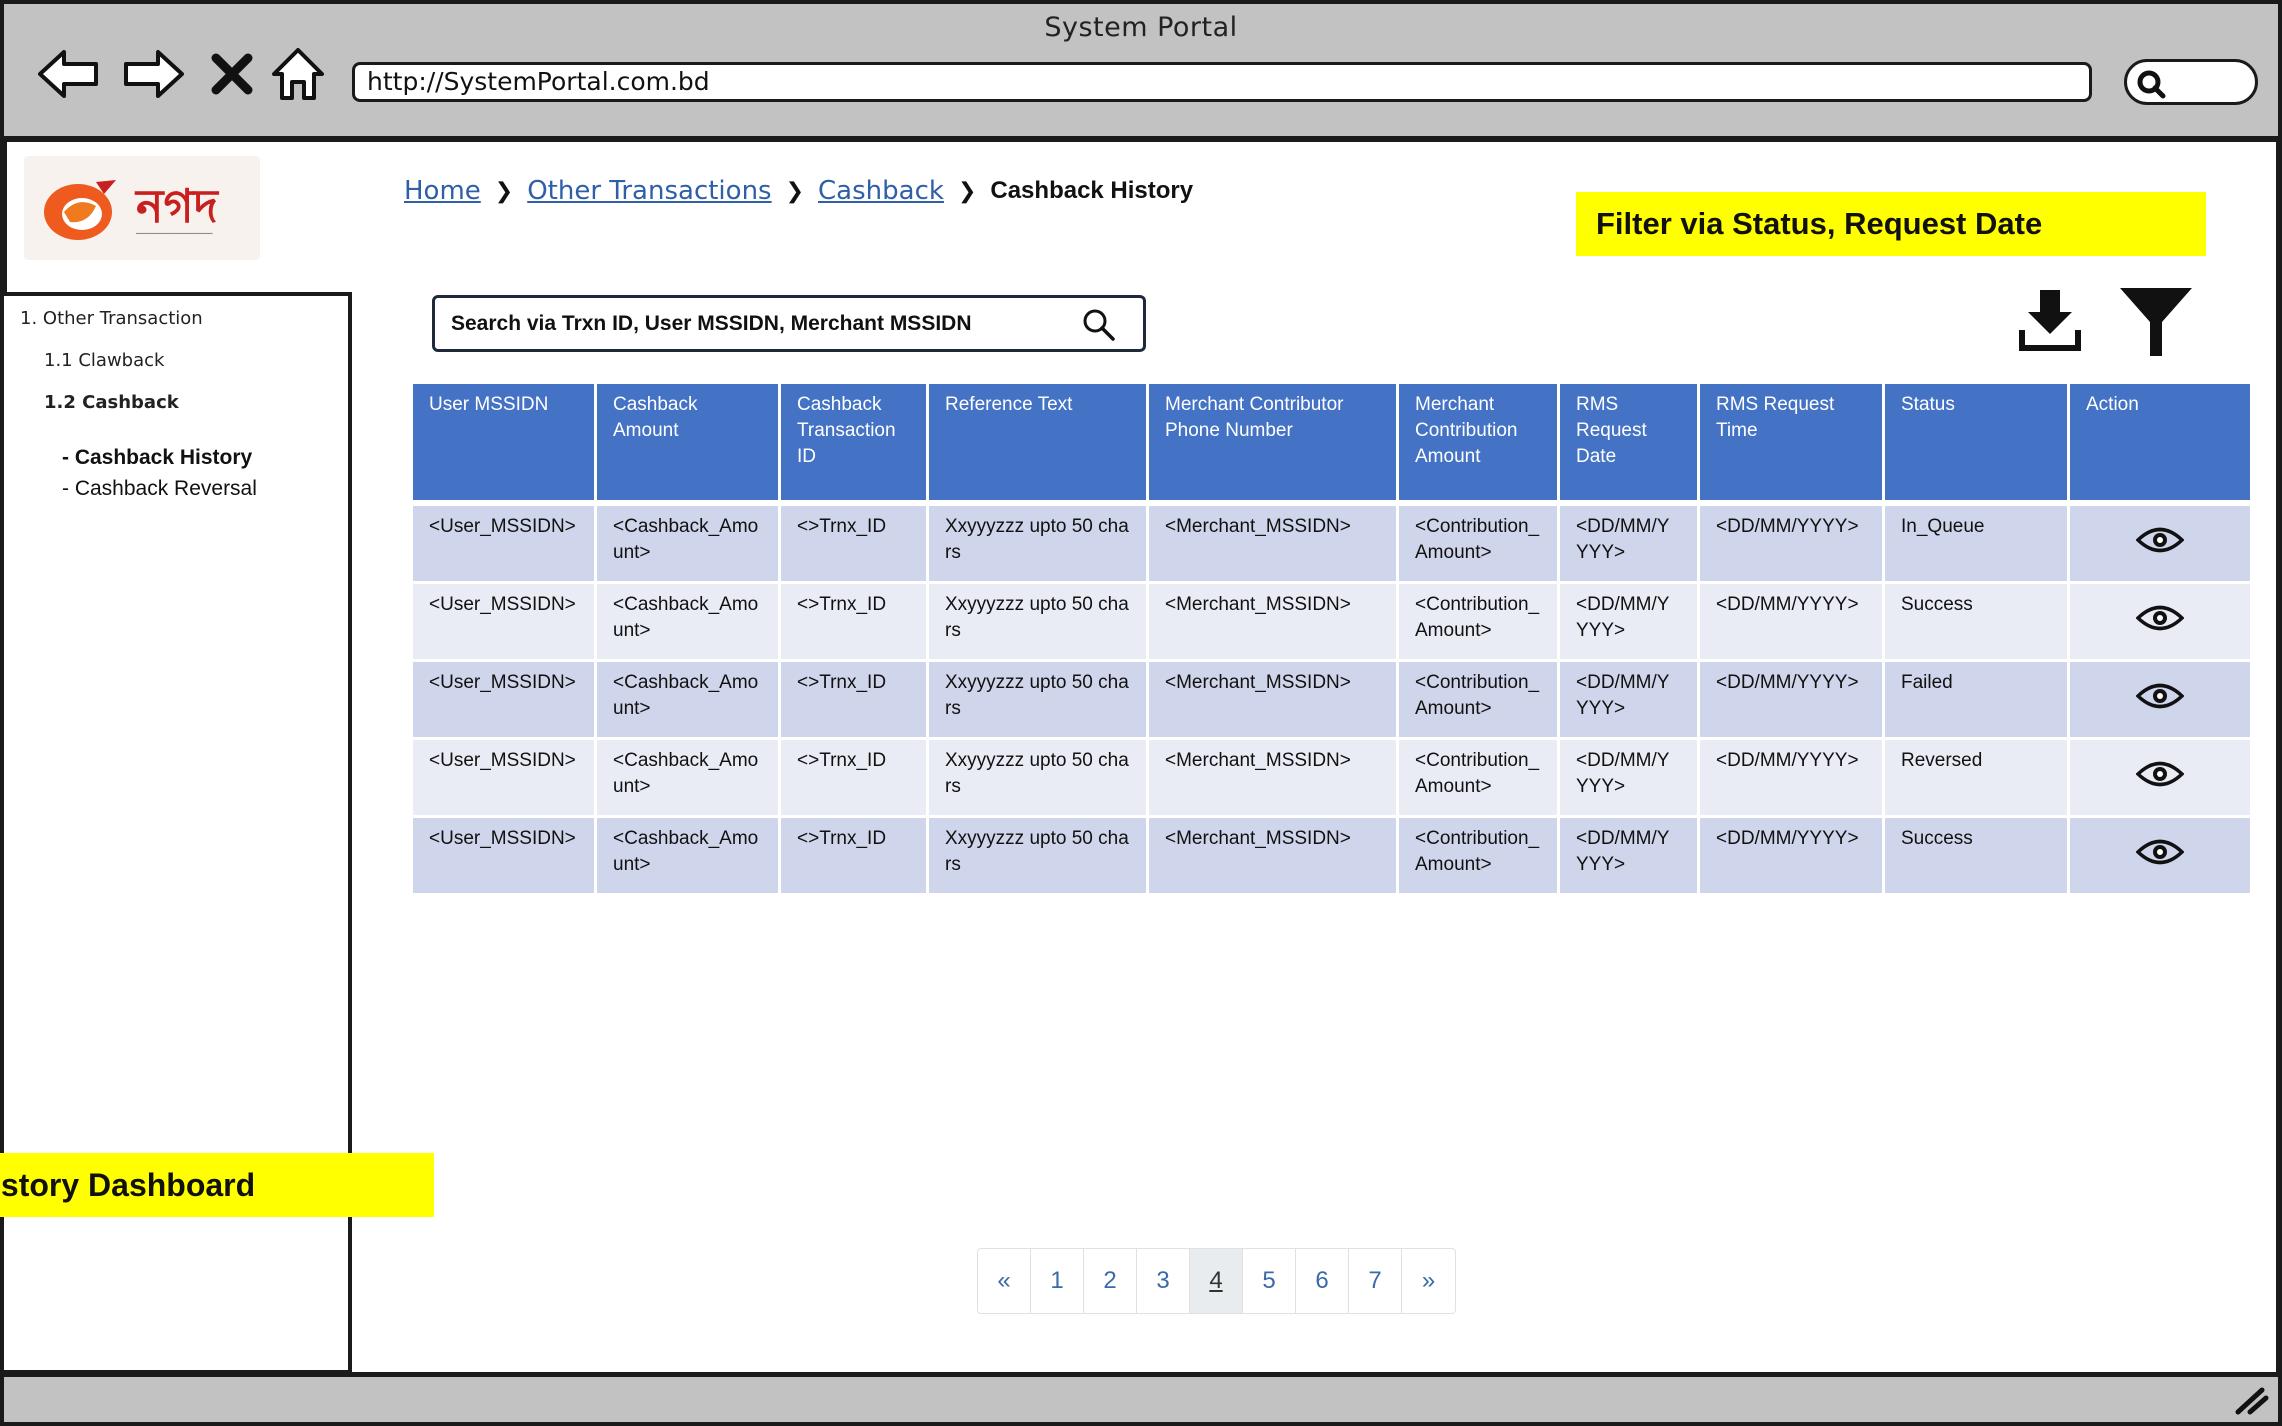 This screenshot has width=2282, height=1426. Describe the element at coordinates (751, 324) in the screenshot. I see `search-input` at that location.